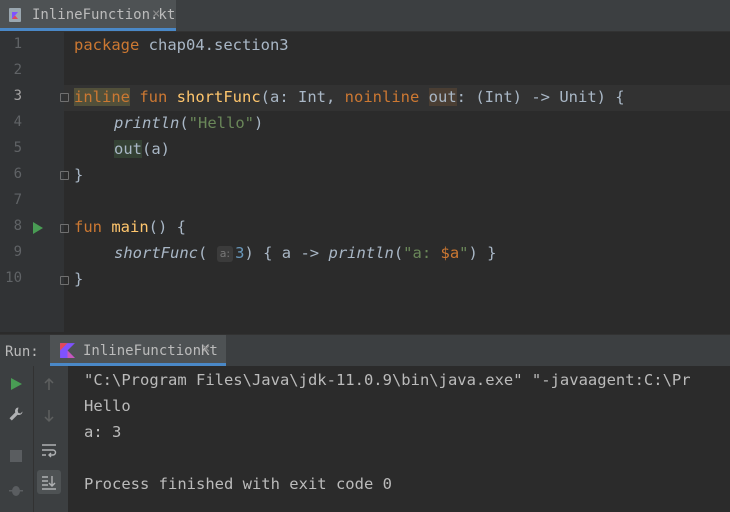  I want to click on code-text: (a), so click(156, 149).